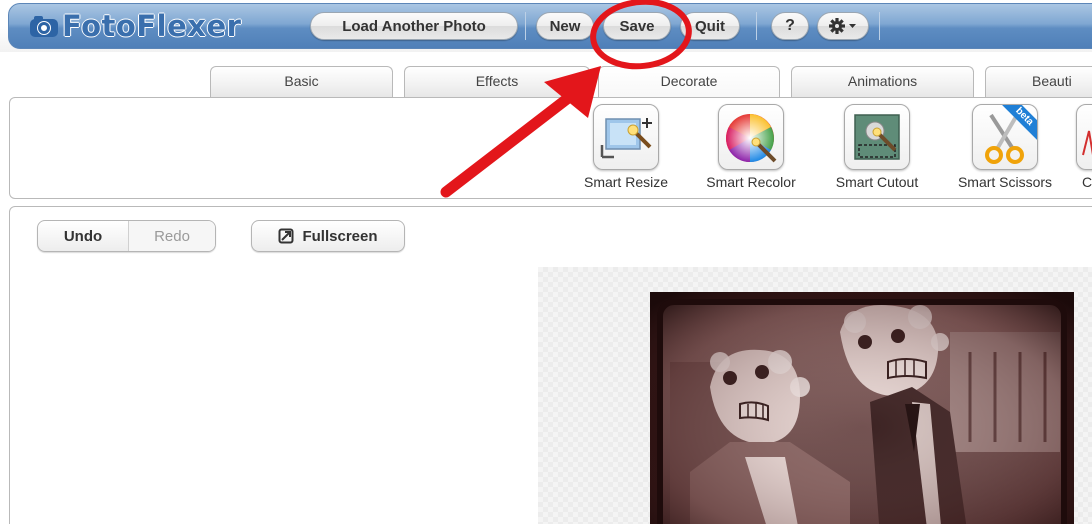 The image size is (1092, 524). I want to click on annotation-overlay, so click(566, 99).